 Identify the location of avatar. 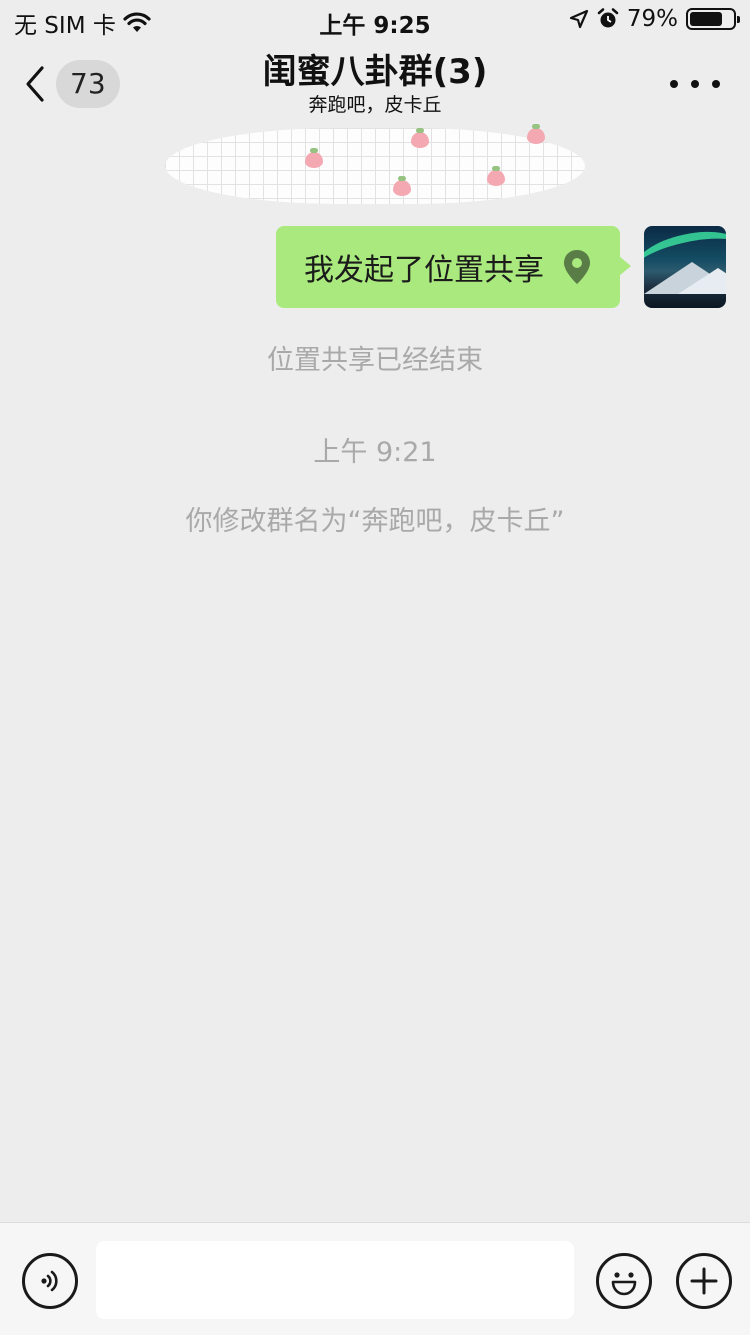
(685, 267).